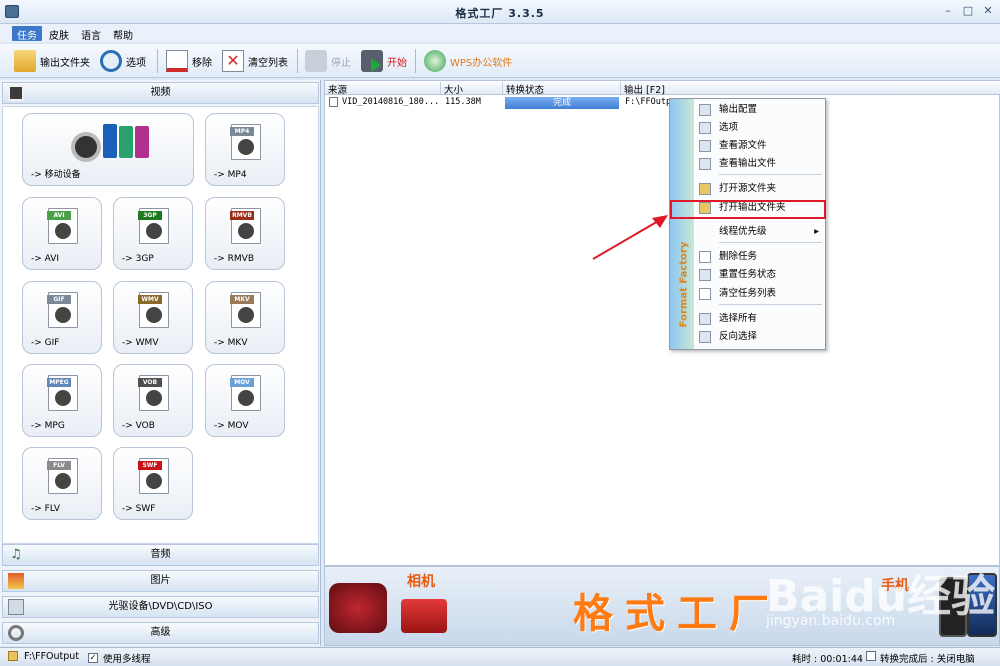 This screenshot has width=1000, height=666. I want to click on stop-button: 停止, so click(328, 61).